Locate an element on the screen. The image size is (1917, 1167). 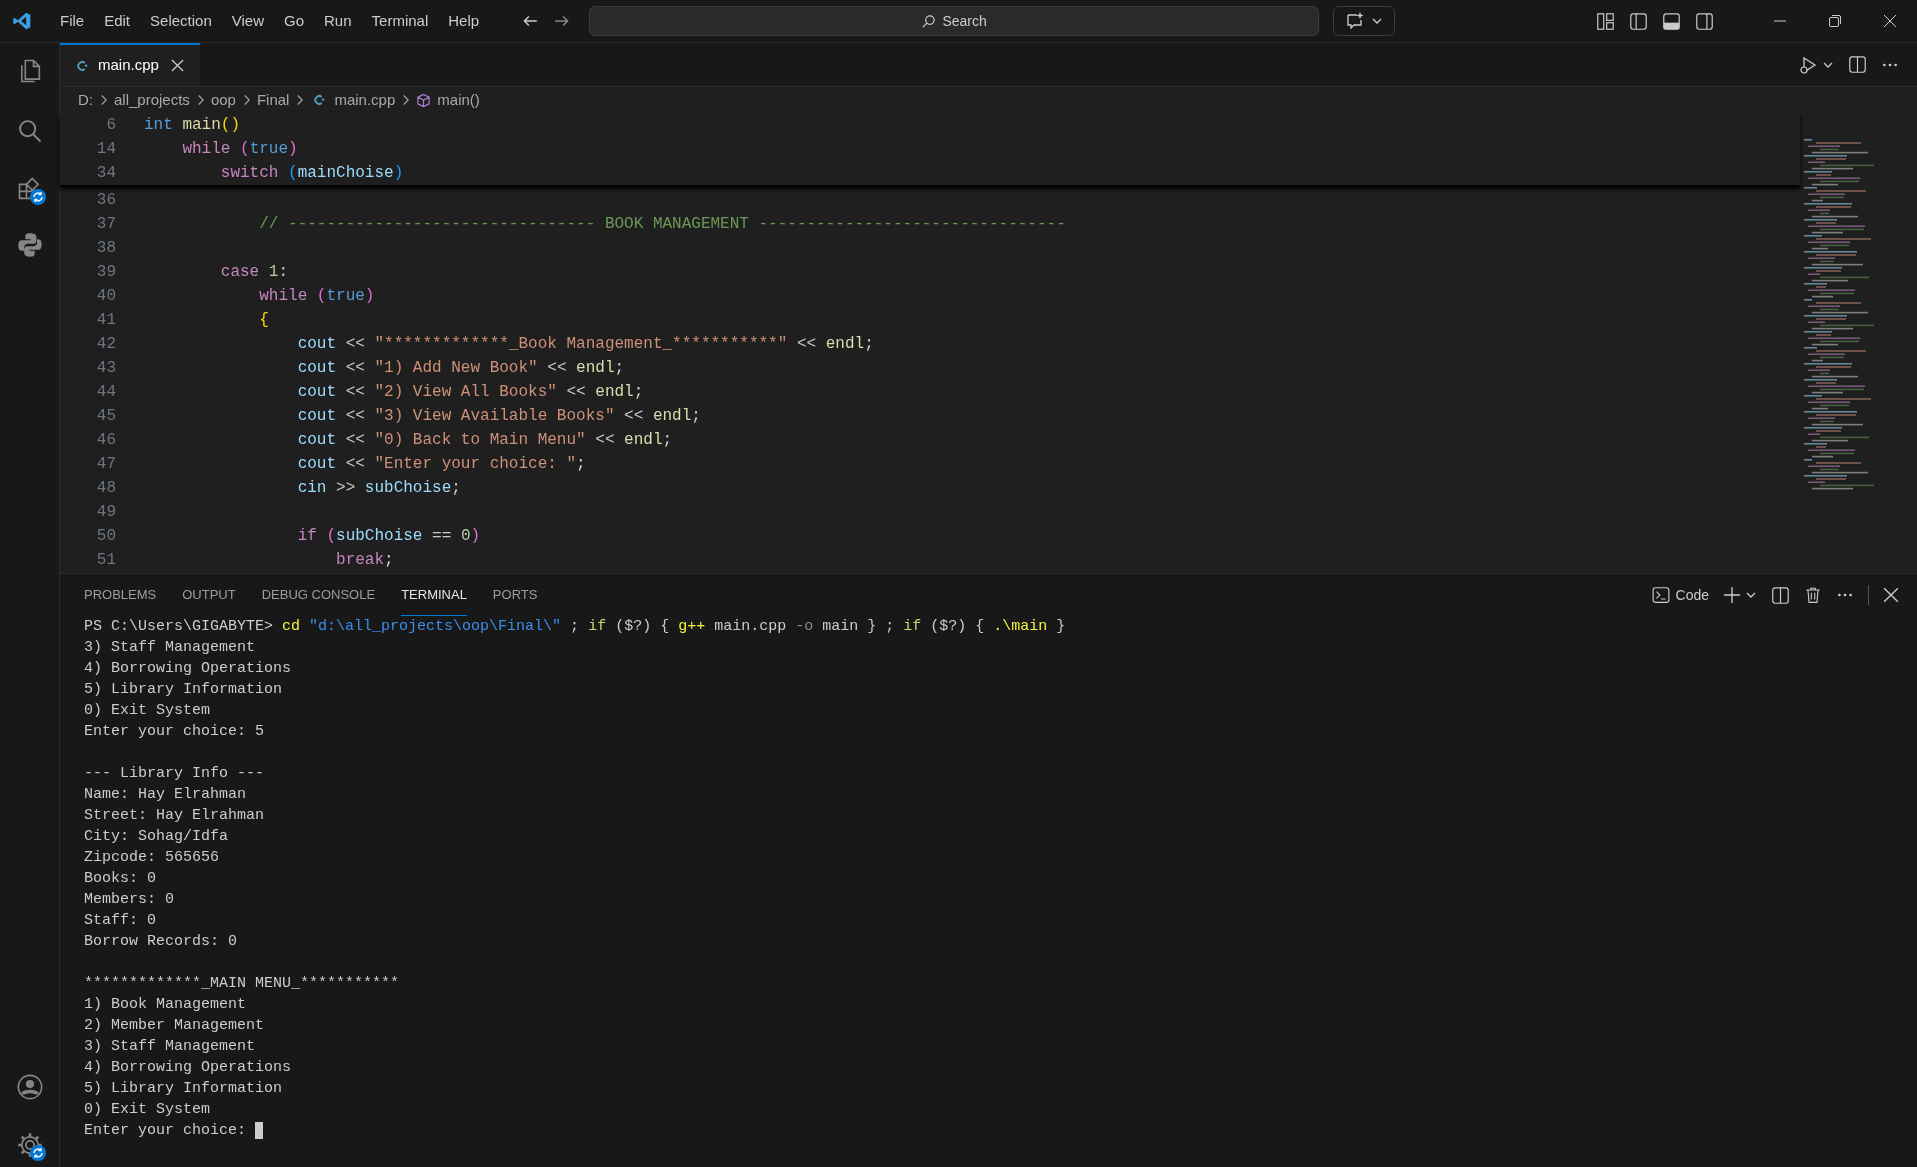
menu-item: Go is located at coordinates (294, 21).